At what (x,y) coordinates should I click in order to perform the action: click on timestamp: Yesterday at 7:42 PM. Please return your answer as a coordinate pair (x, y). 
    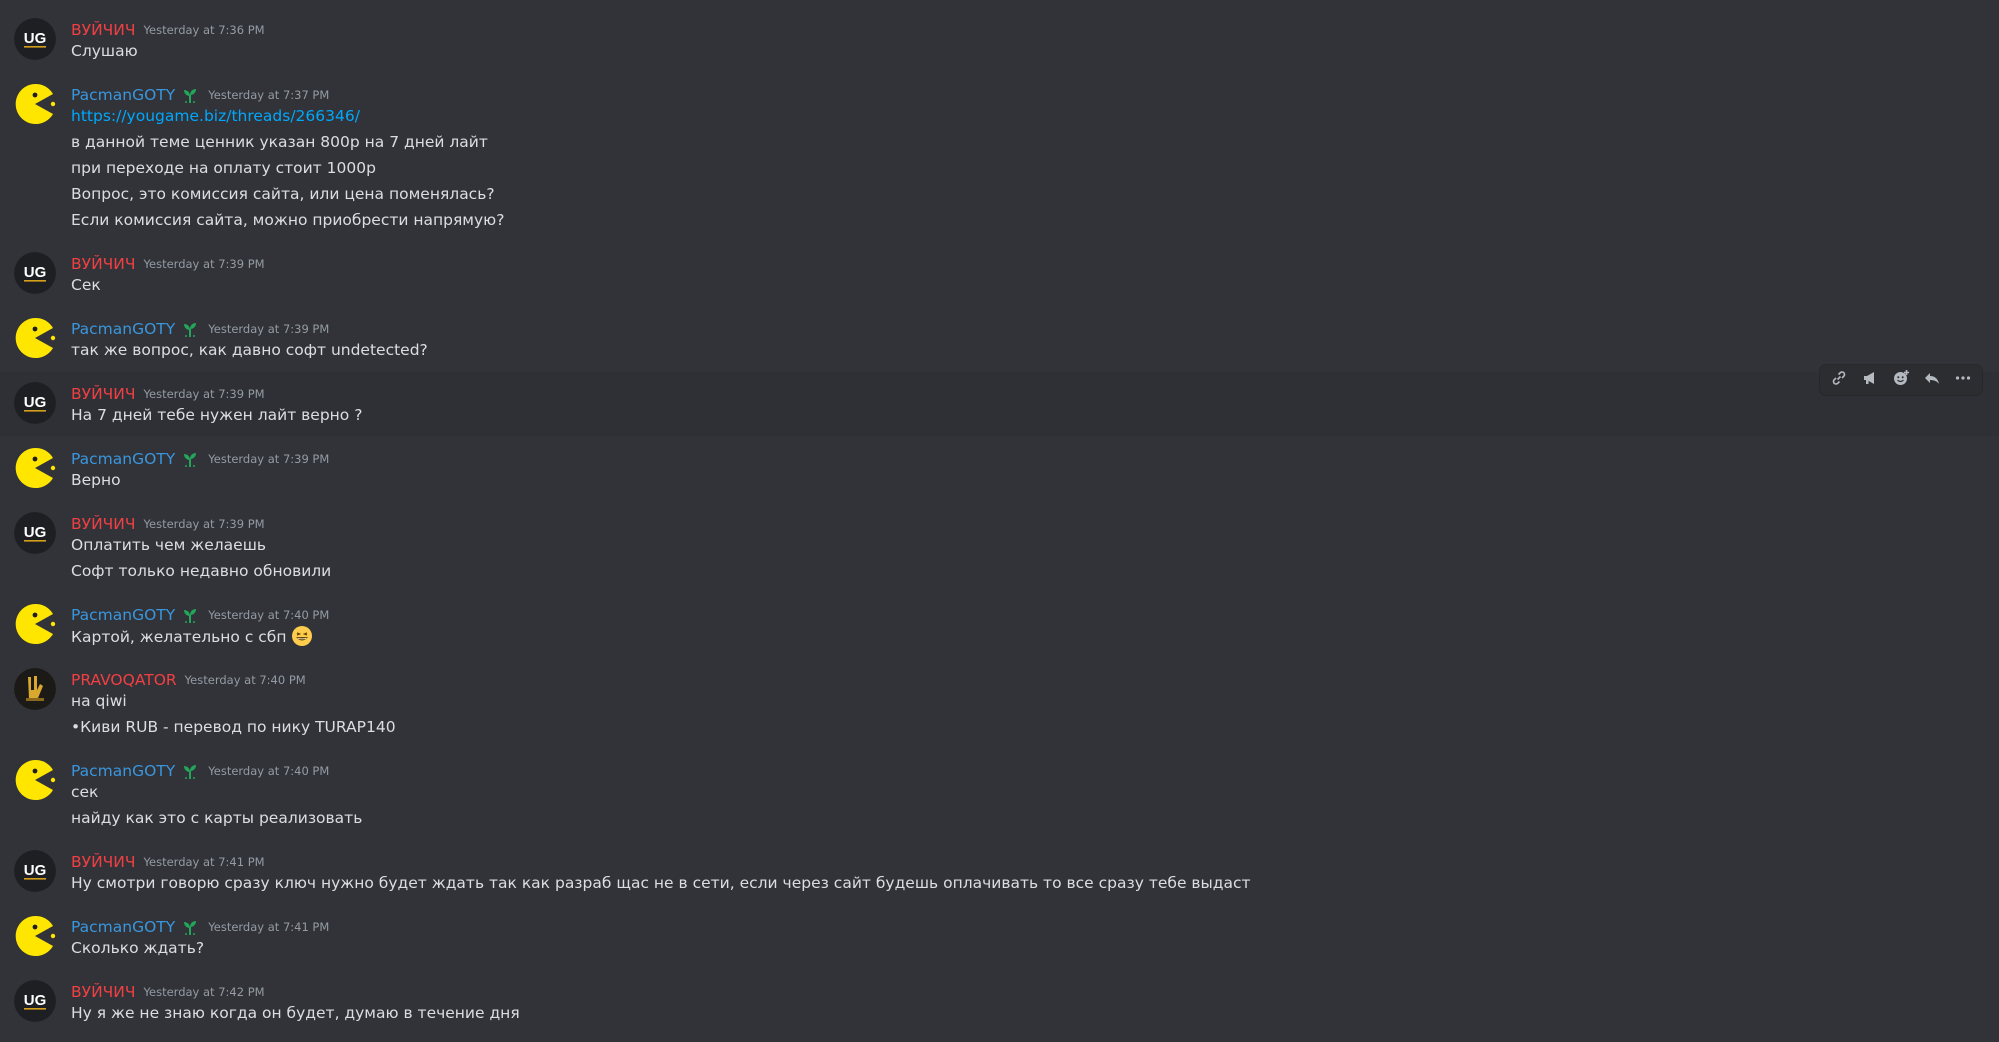
    Looking at the image, I should click on (204, 992).